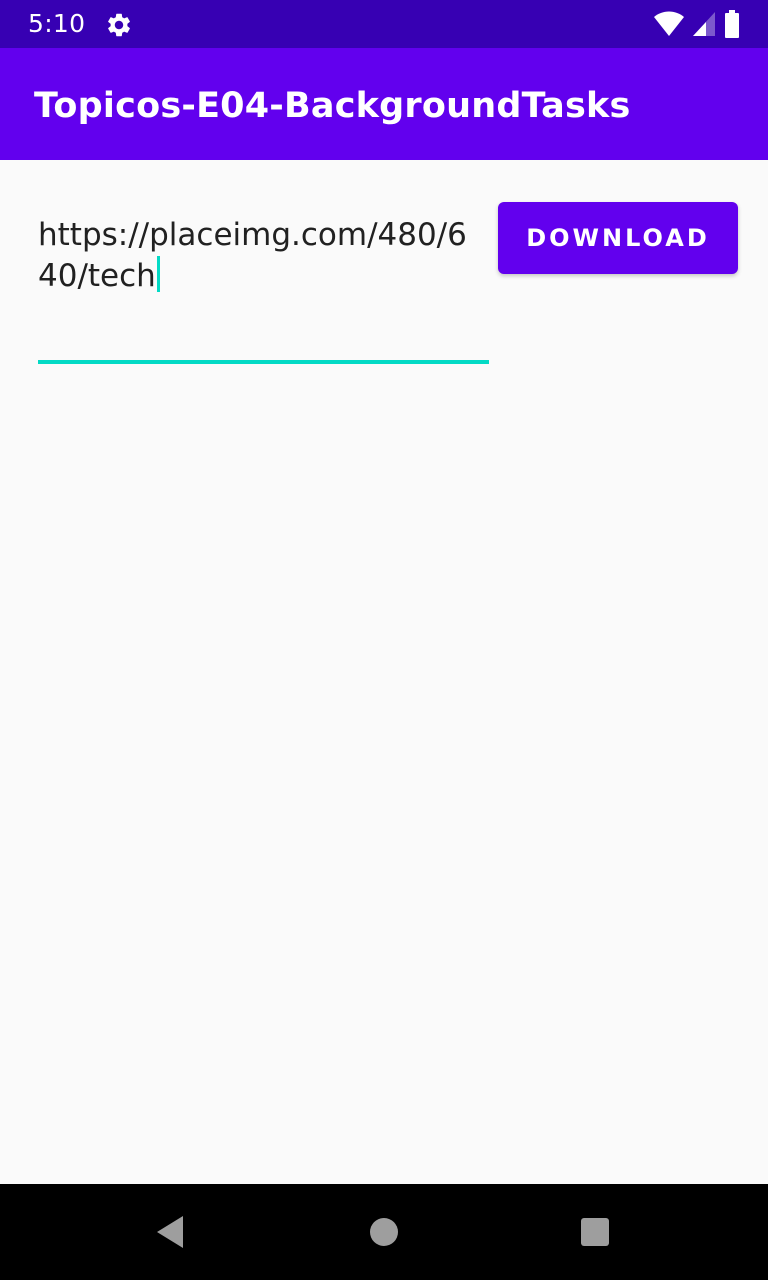 The height and width of the screenshot is (1280, 768). I want to click on wifi-icon, so click(669, 24).